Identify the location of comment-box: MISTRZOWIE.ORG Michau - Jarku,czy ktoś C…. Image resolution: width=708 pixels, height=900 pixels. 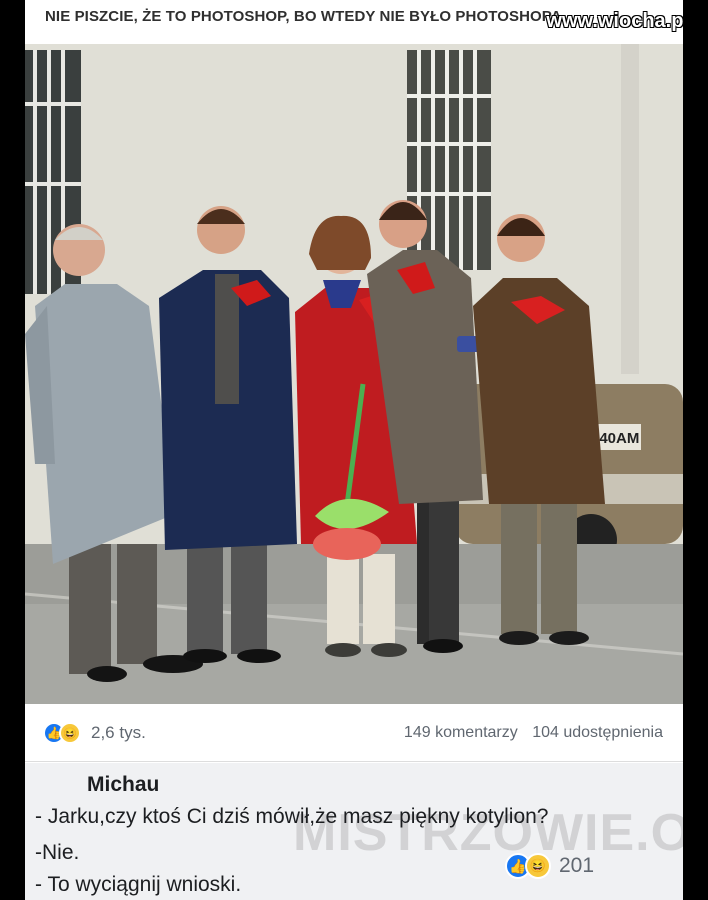
(354, 831).